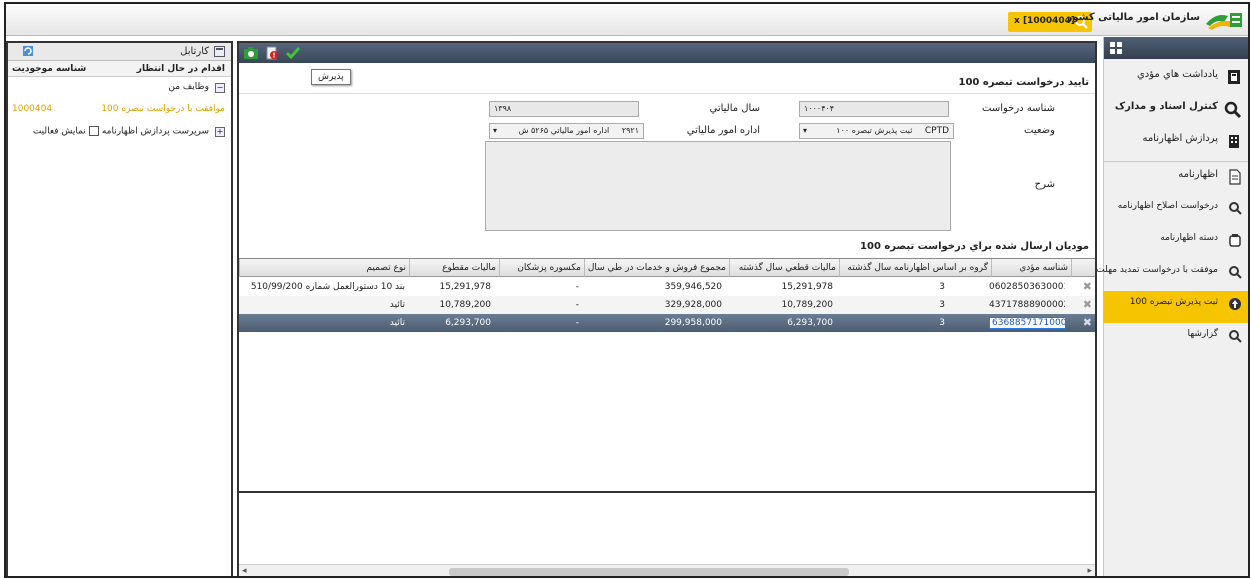  I want to click on label-tax-office: اداره امور مالياتي, so click(723, 130).